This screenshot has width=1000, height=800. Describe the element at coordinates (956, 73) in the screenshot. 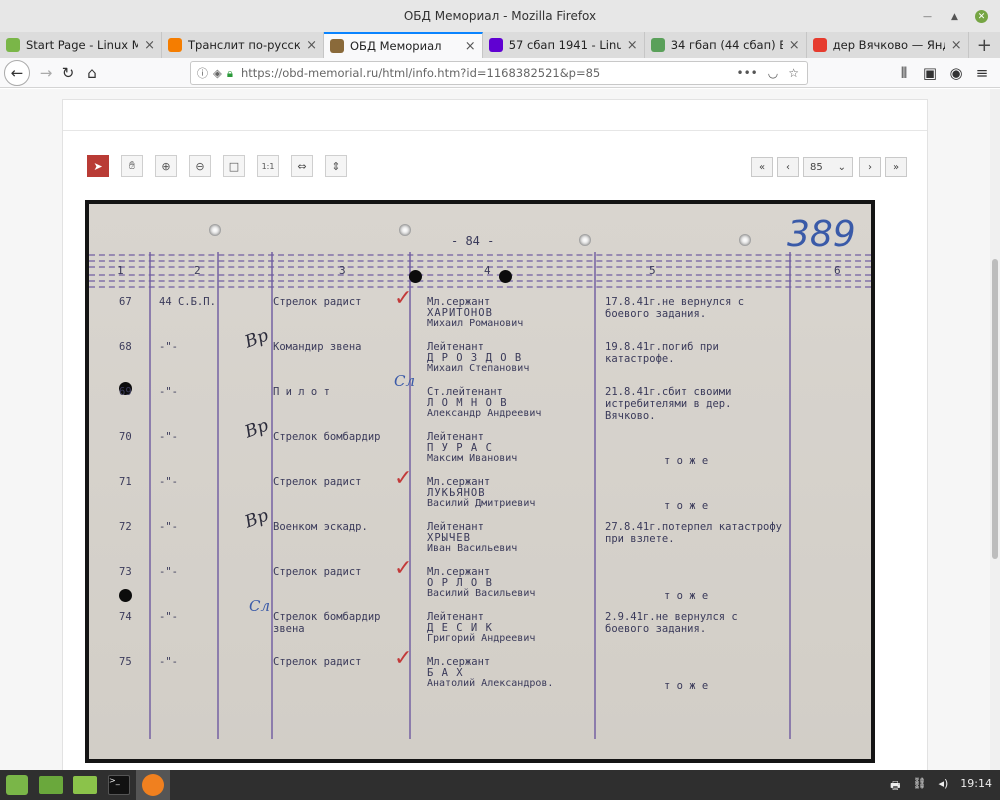

I see `account-icon: ◉` at that location.